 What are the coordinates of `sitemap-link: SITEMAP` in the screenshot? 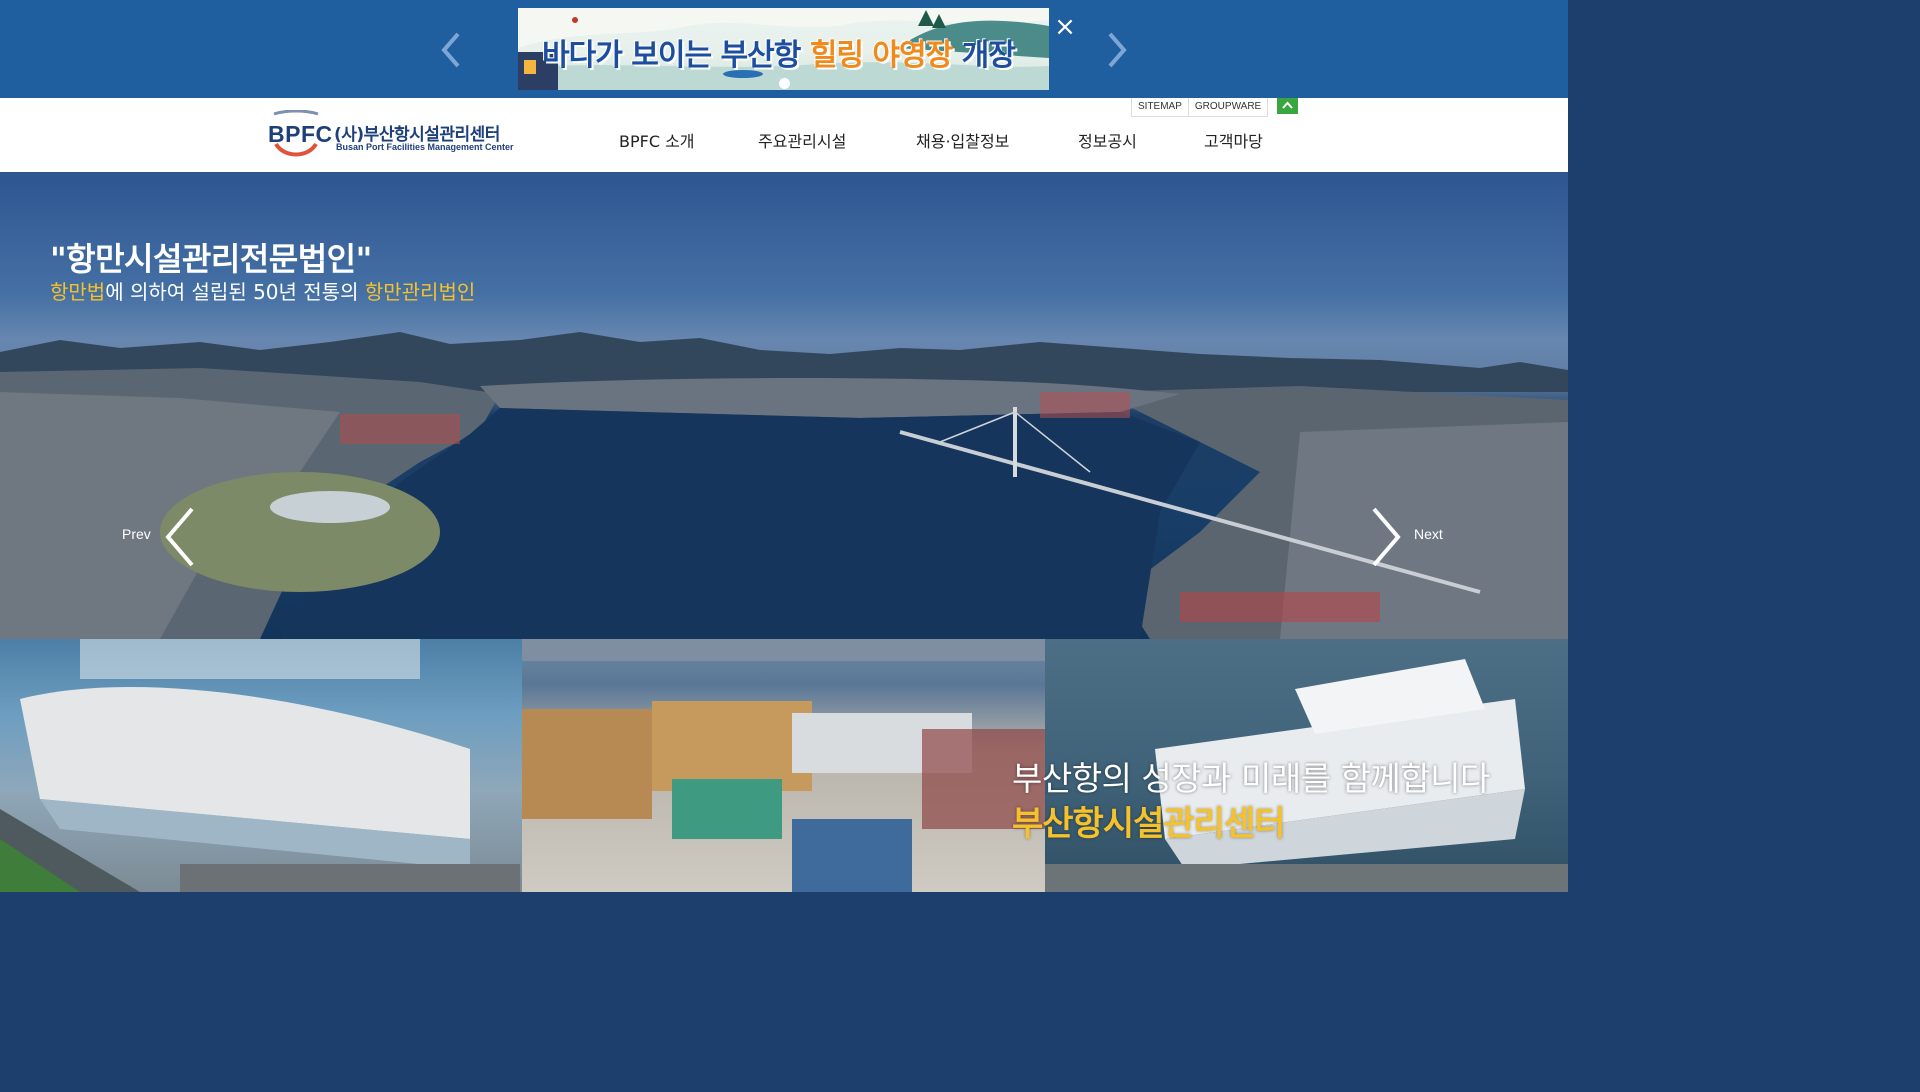 It's located at (1160, 107).